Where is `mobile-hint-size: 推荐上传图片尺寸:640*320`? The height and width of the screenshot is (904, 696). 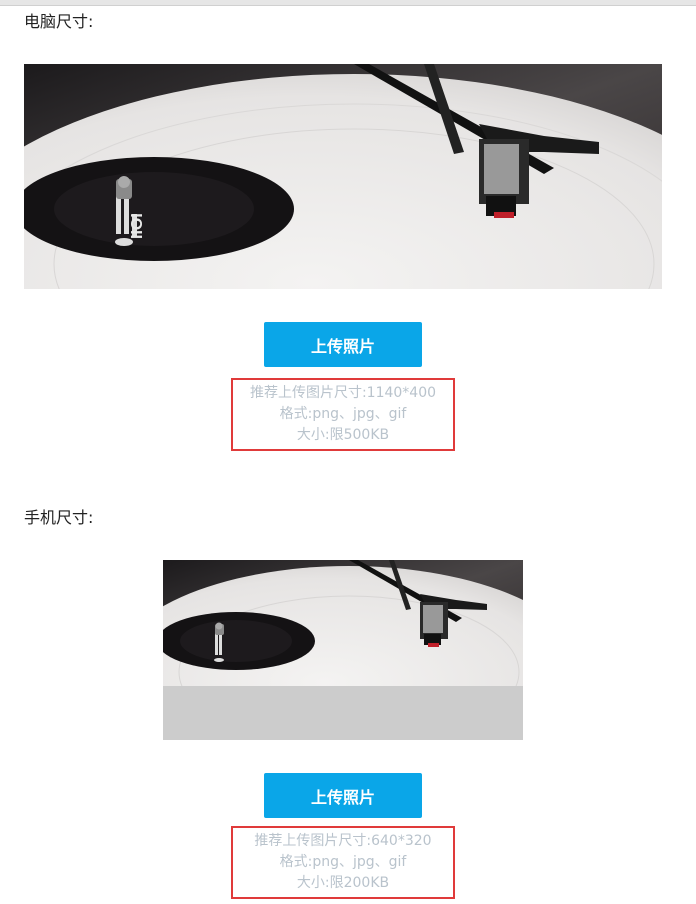 mobile-hint-size: 推荐上传图片尺寸:640*320 is located at coordinates (343, 841).